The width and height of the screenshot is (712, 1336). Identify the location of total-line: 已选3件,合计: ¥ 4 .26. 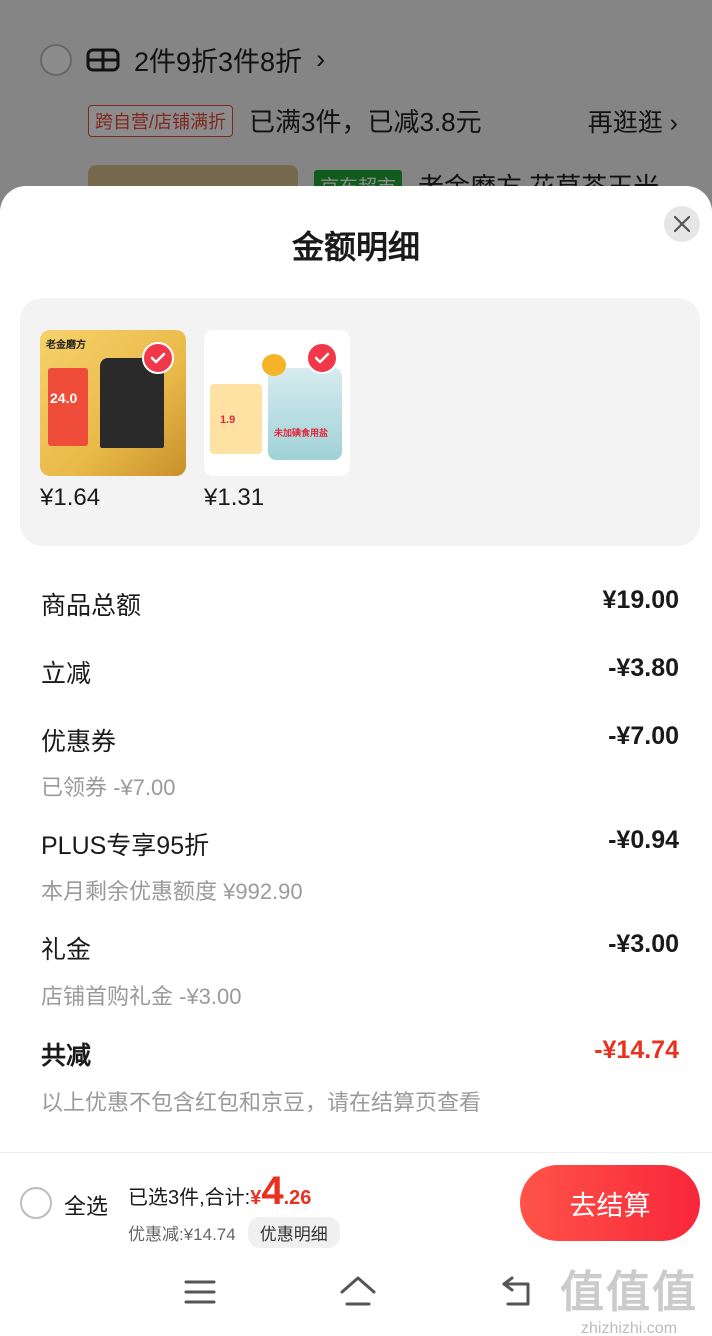
(219, 1191).